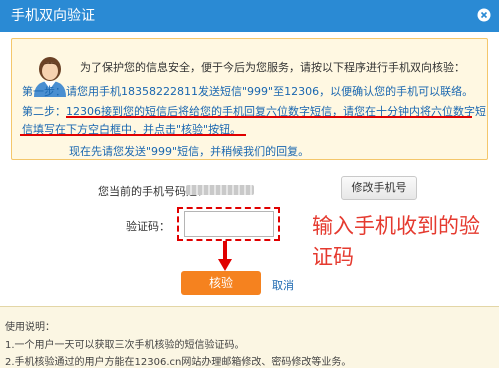 This screenshot has width=499, height=368. What do you see at coordinates (396, 241) in the screenshot?
I see `annotation-hint: 输入手机收到的验证码` at bounding box center [396, 241].